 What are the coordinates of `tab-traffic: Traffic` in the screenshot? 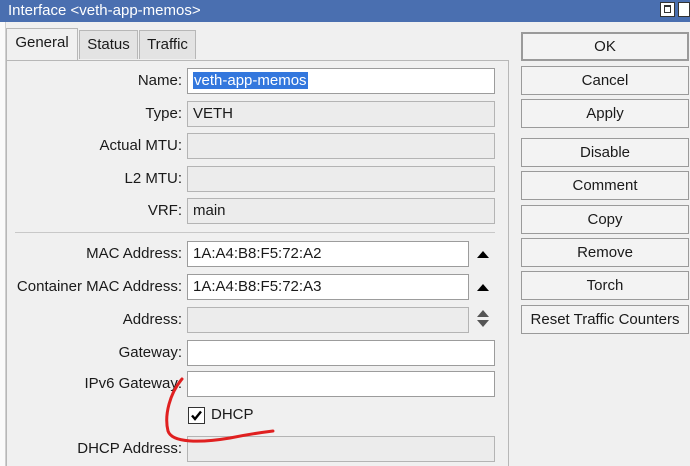 It's located at (167, 44).